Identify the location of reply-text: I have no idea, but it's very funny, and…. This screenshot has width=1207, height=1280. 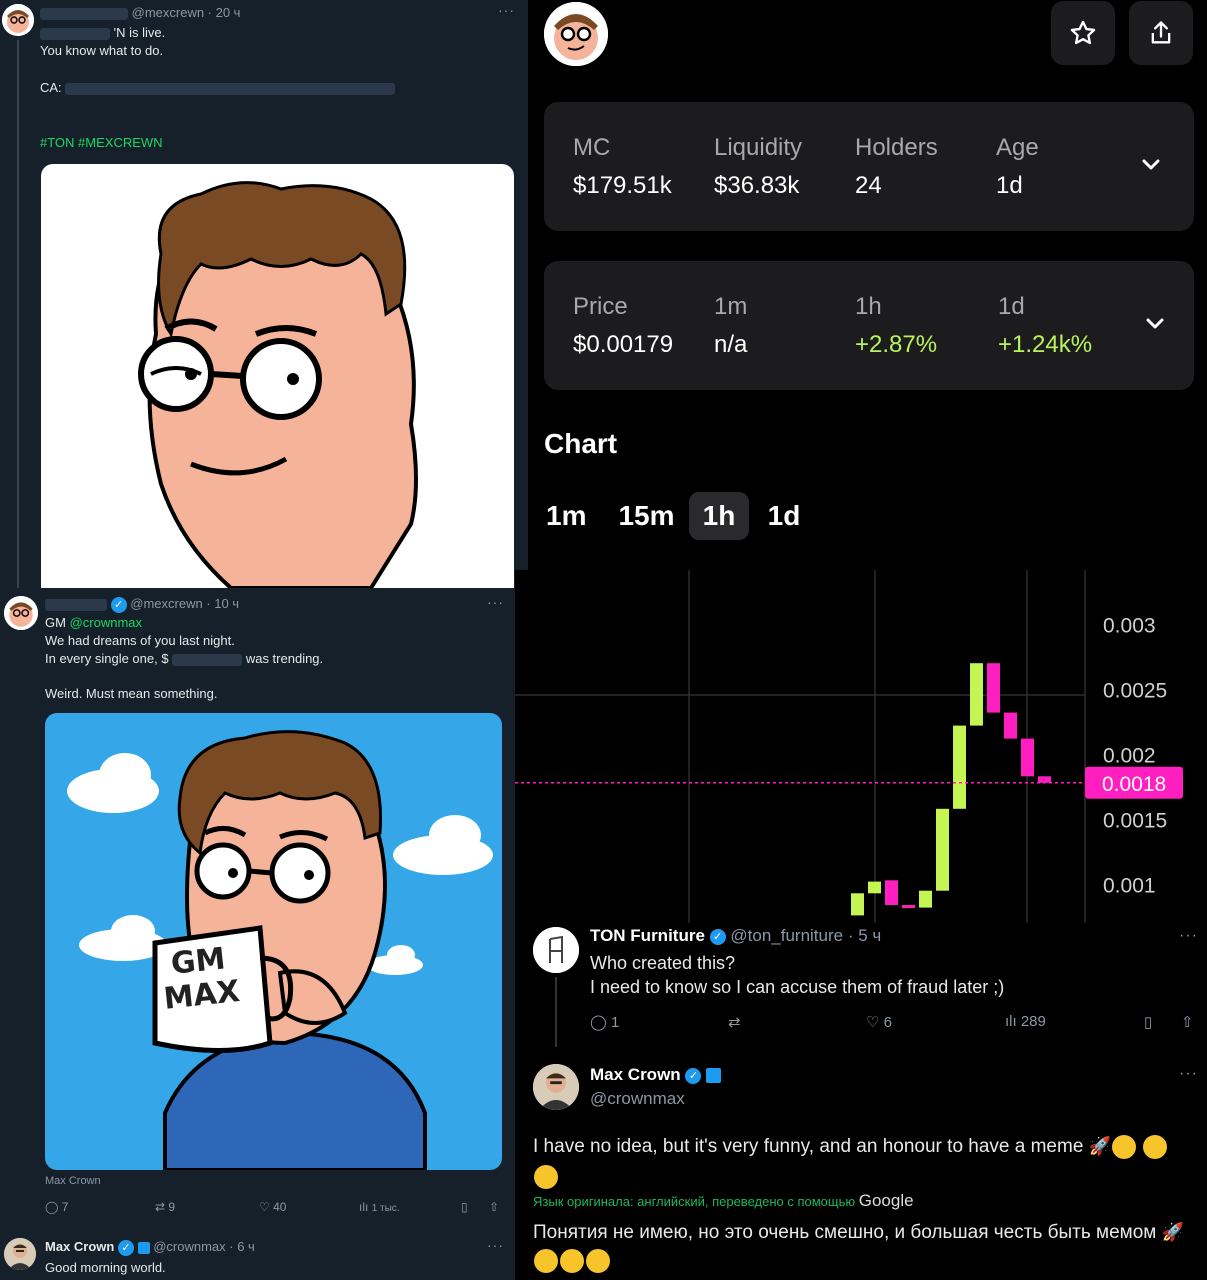
(808, 1146).